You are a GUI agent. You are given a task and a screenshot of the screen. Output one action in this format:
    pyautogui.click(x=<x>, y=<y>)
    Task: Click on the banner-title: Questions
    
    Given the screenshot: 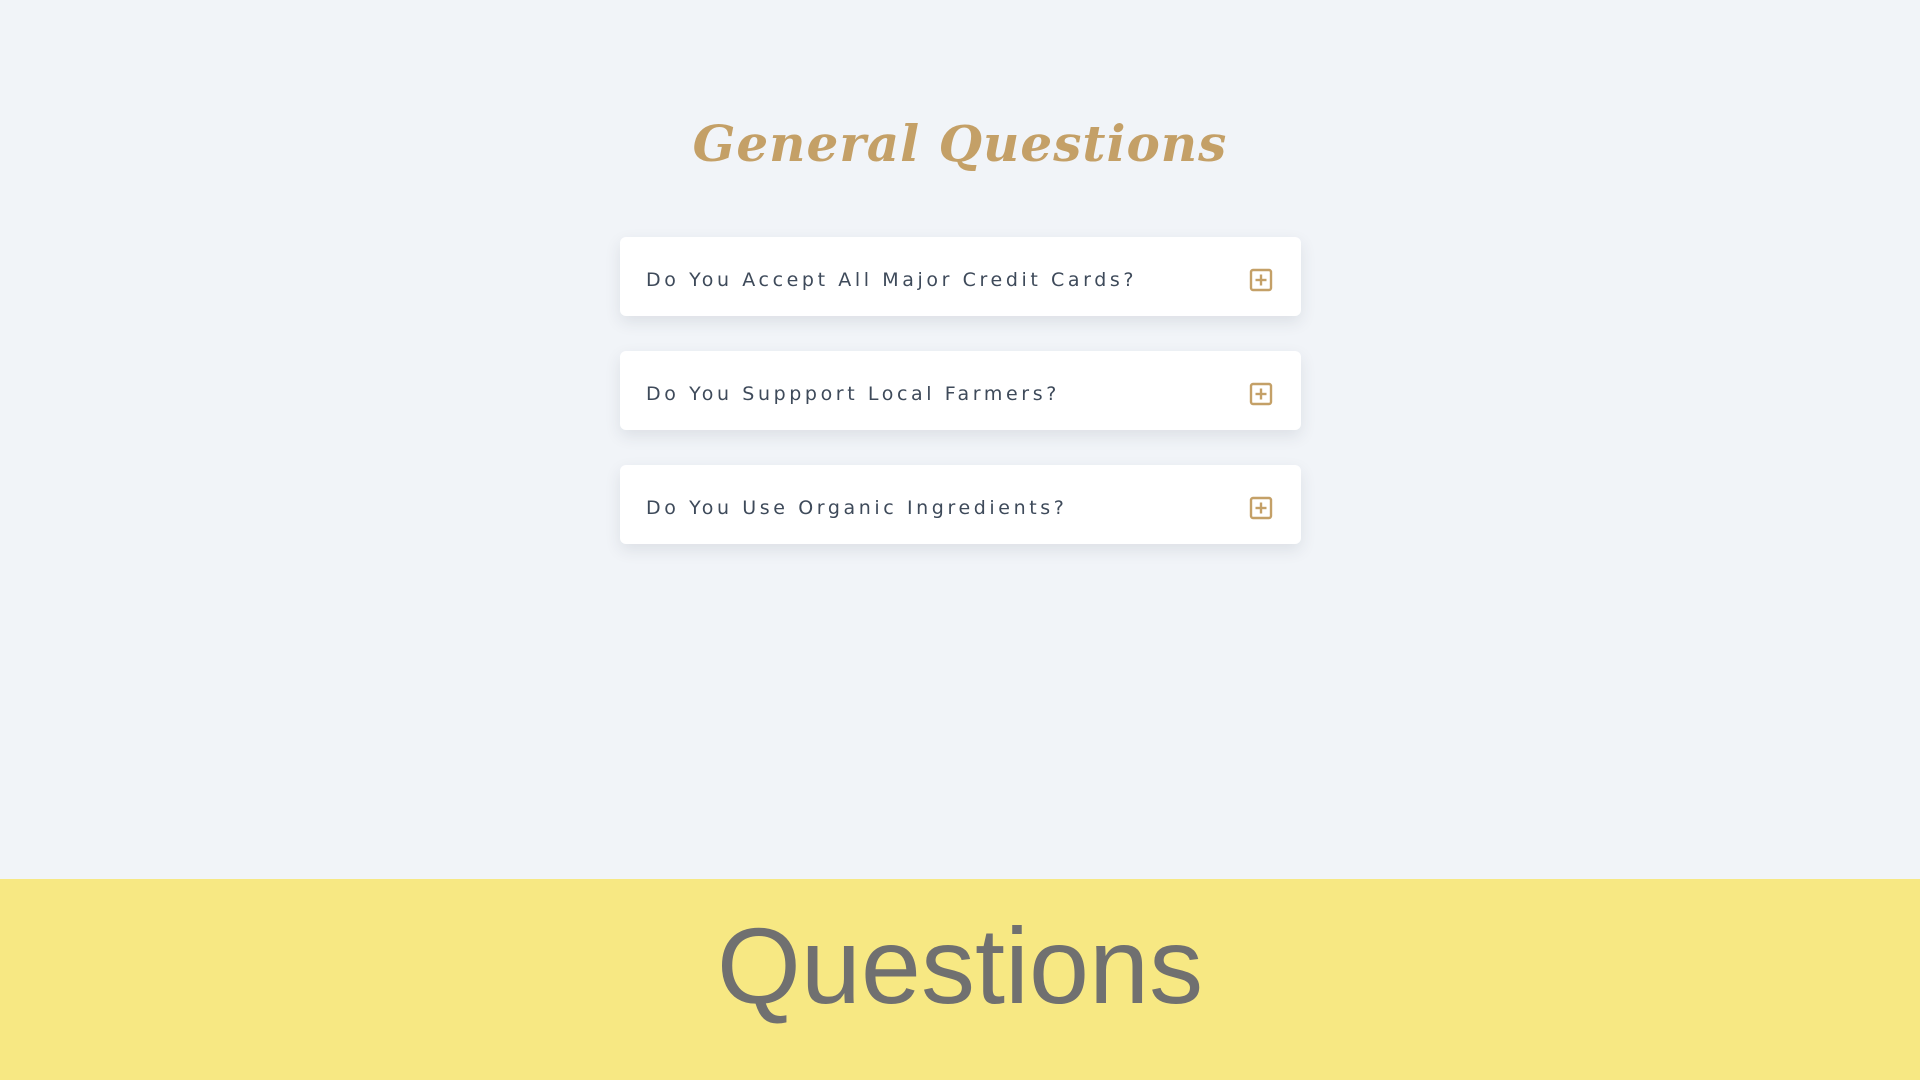 What is the action you would take?
    pyautogui.click(x=960, y=965)
    